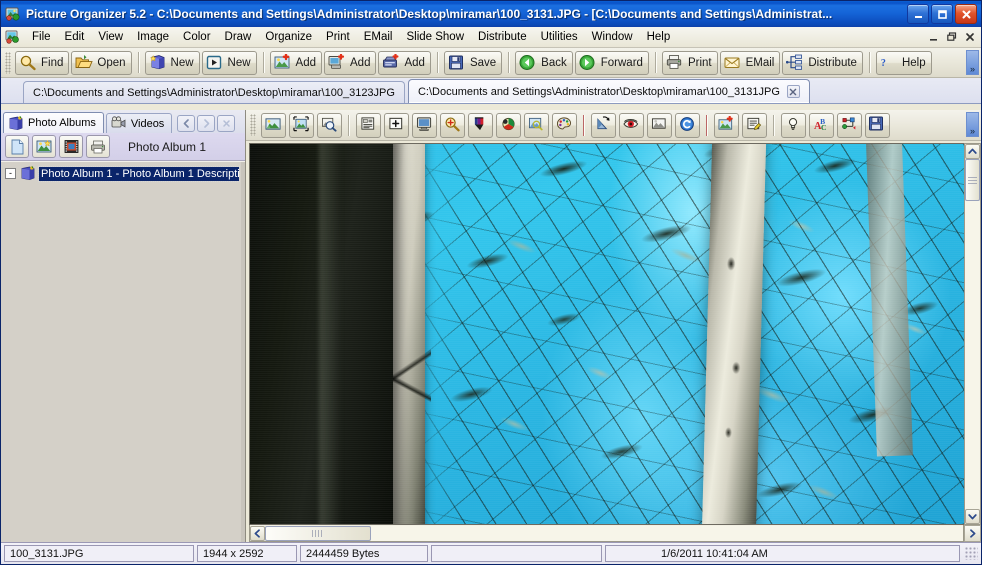 The height and width of the screenshot is (565, 982). I want to click on menu-item-organize: Organize, so click(288, 37).